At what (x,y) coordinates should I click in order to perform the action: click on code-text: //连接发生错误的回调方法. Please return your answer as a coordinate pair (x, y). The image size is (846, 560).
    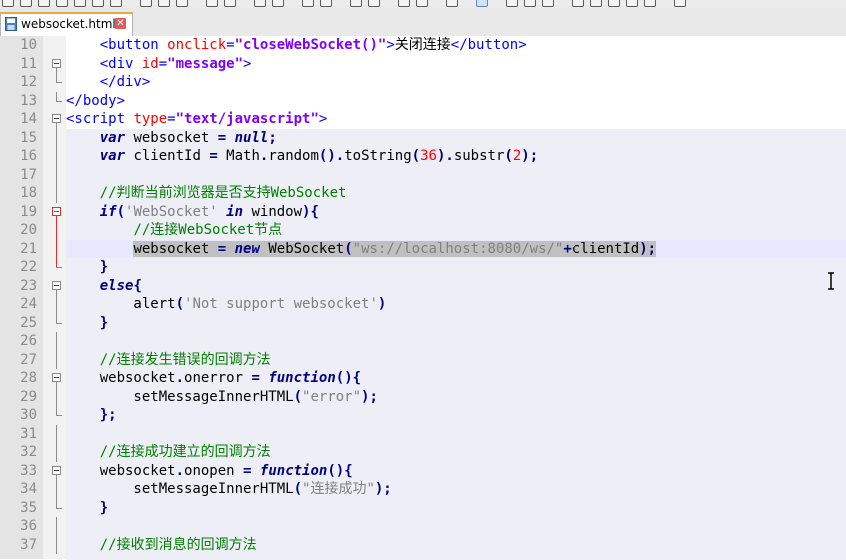
    Looking at the image, I should click on (456, 360).